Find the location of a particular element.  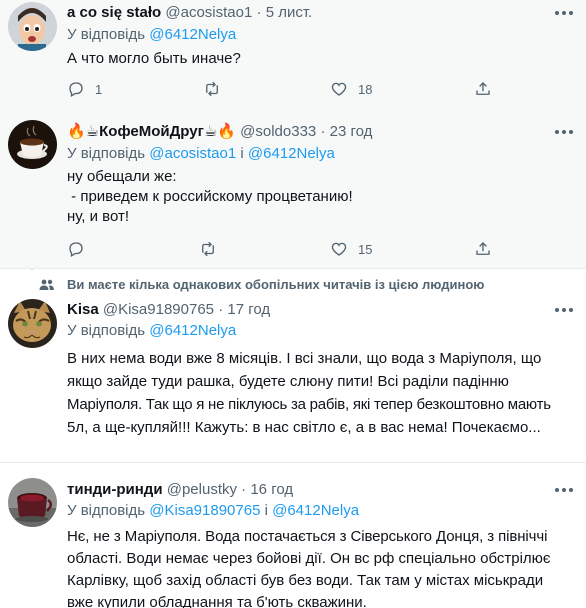

timestamp: 23 год is located at coordinates (351, 131).